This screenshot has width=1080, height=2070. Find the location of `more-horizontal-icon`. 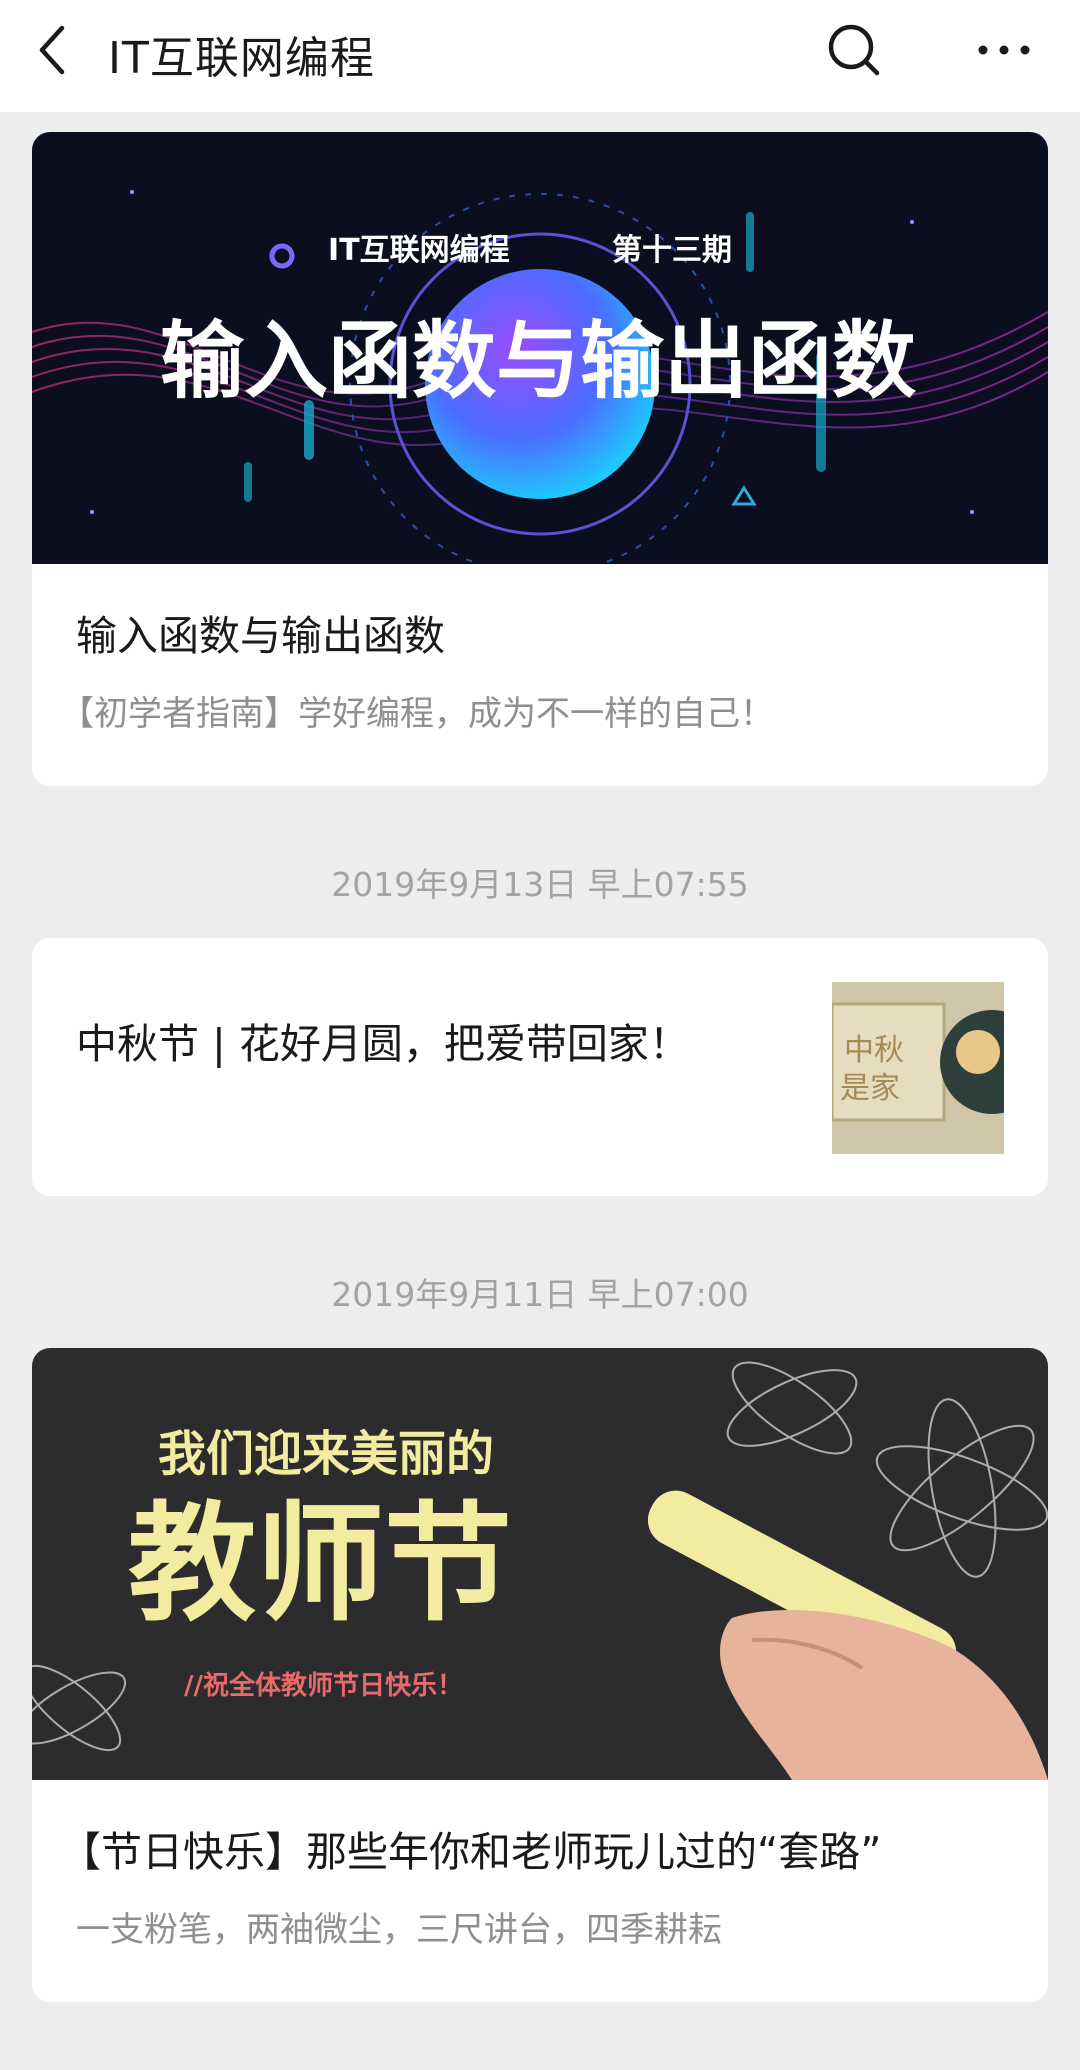

more-horizontal-icon is located at coordinates (1004, 50).